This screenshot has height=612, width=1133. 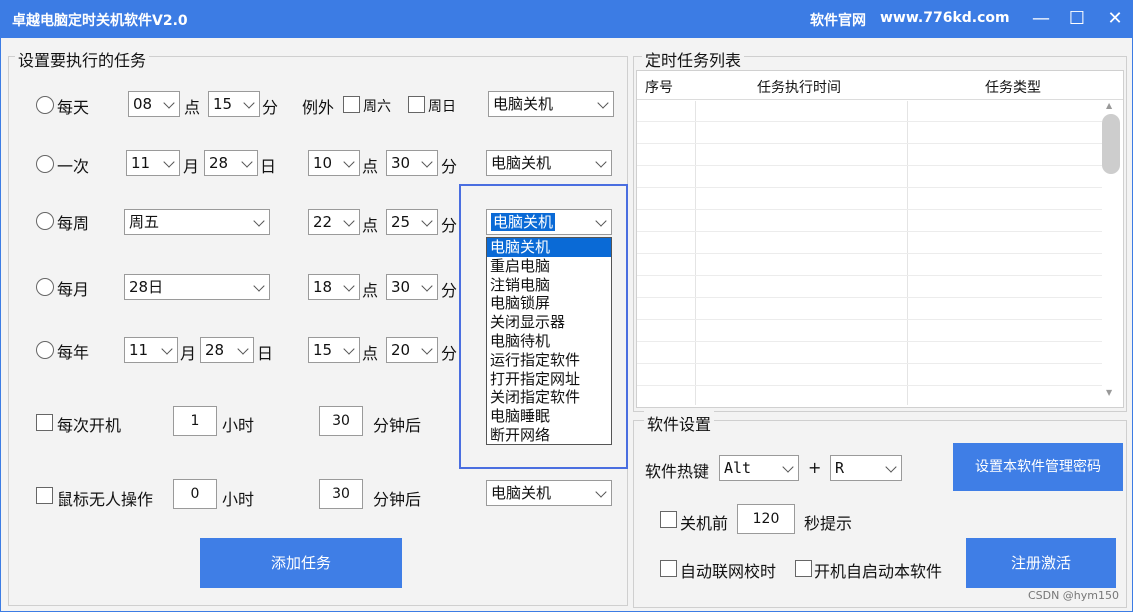 I want to click on task-list-scrollbar: ▲ ▼, so click(x=1111, y=253).